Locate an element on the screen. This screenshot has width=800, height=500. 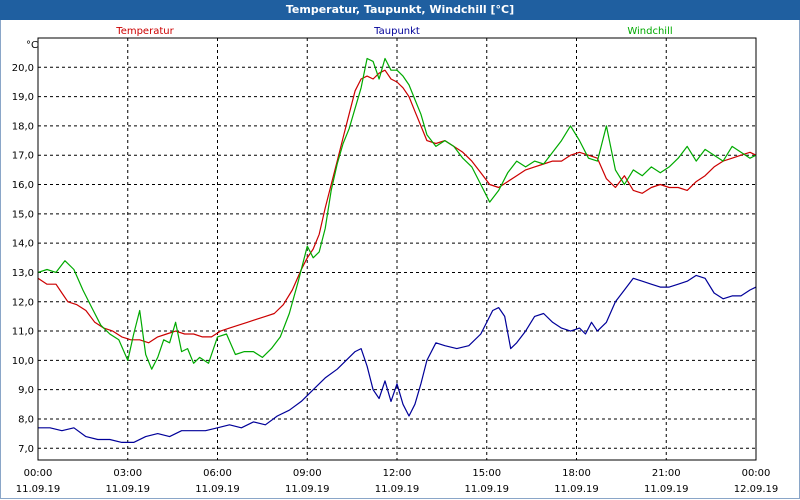
legend-temperatur: Temperatur is located at coordinates (144, 31).